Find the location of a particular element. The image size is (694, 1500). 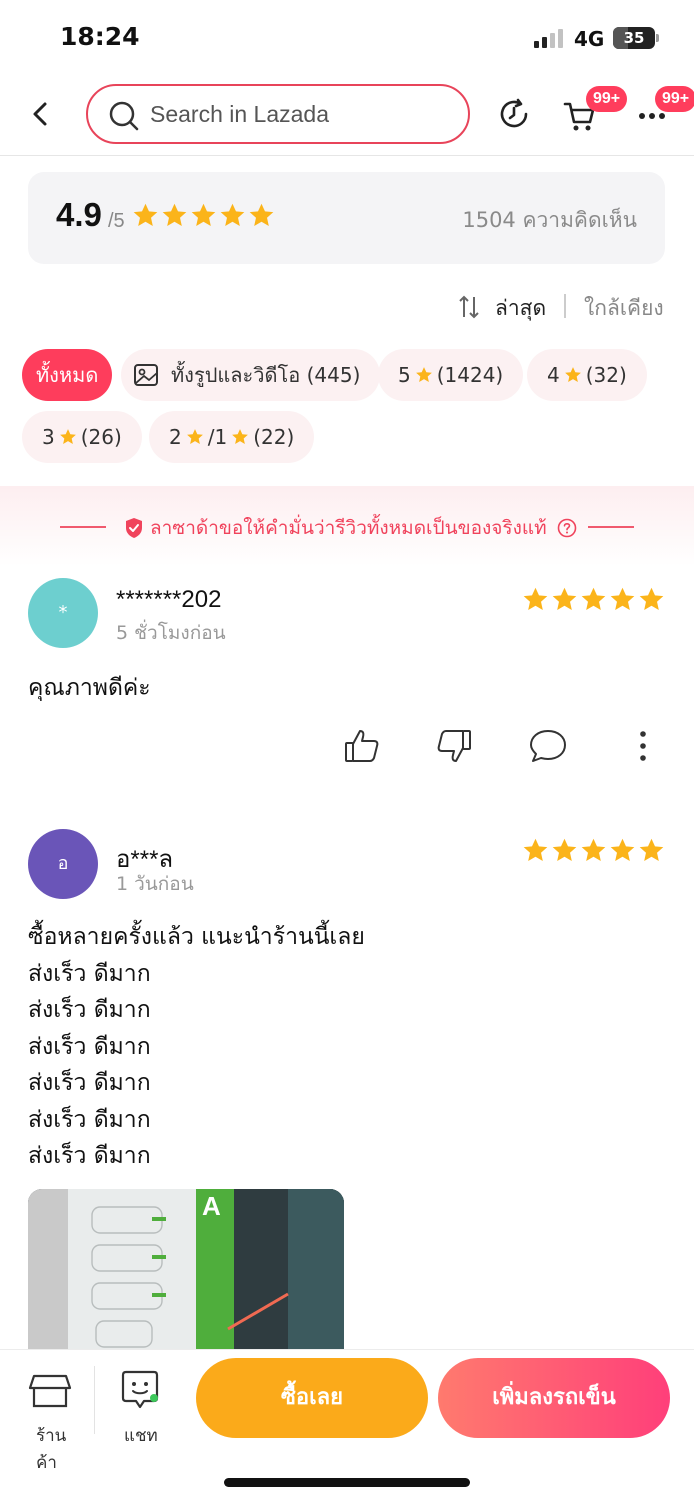

search-input is located at coordinates (300, 114).